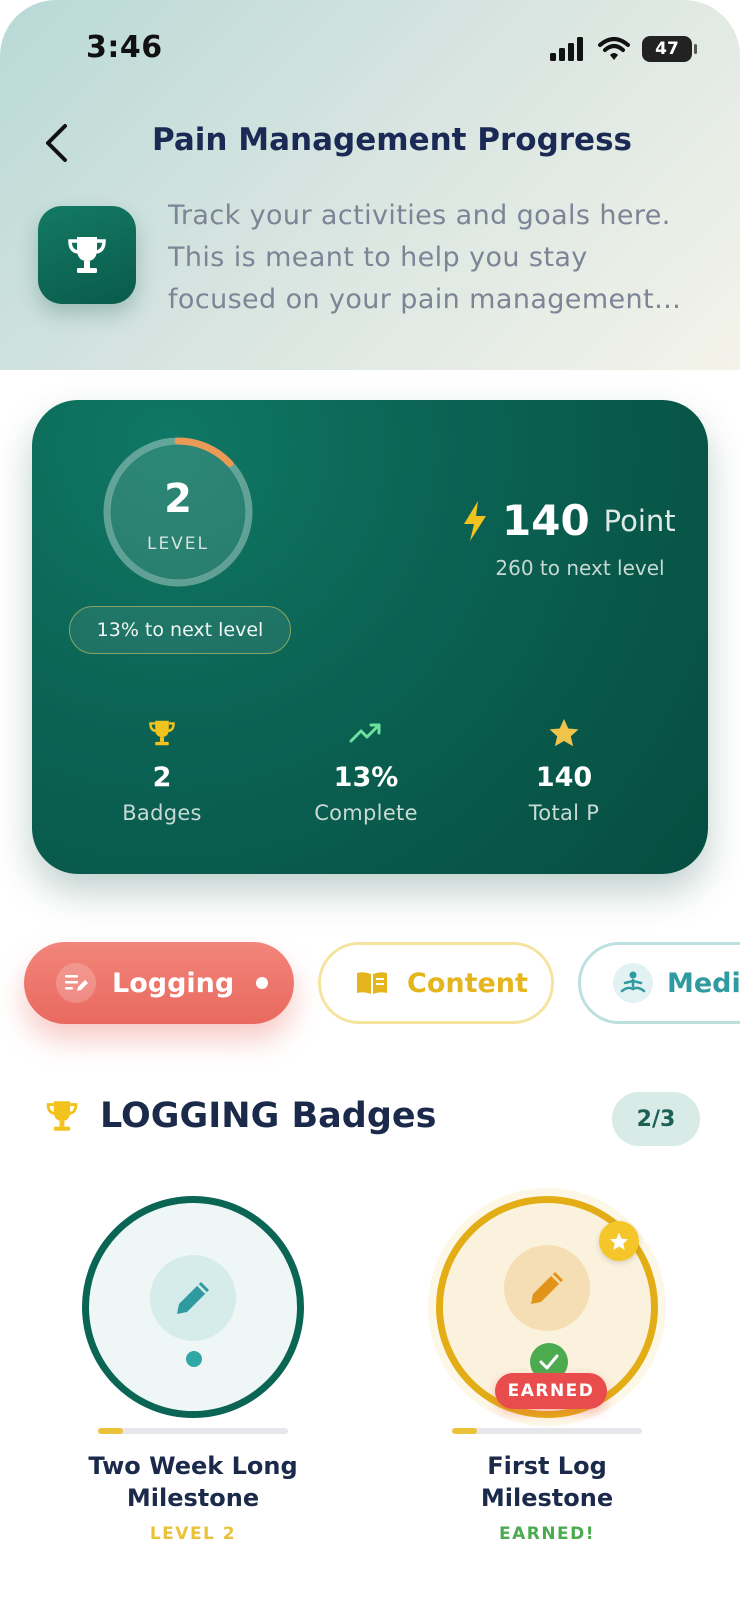 This screenshot has height=1602, width=740. Describe the element at coordinates (124, 47) in the screenshot. I see `status-time: 3:46` at that location.